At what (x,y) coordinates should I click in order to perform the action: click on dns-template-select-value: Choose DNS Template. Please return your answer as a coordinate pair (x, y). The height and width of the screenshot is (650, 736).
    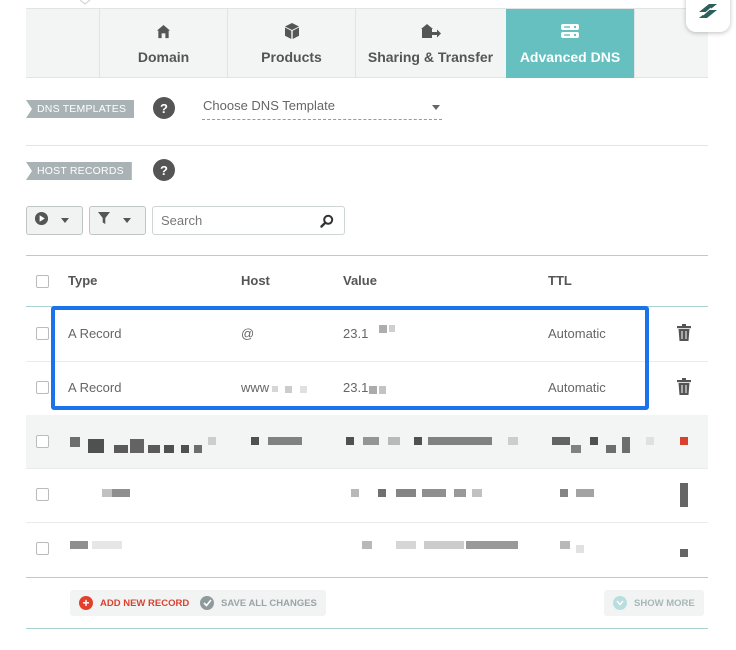
    Looking at the image, I should click on (269, 105).